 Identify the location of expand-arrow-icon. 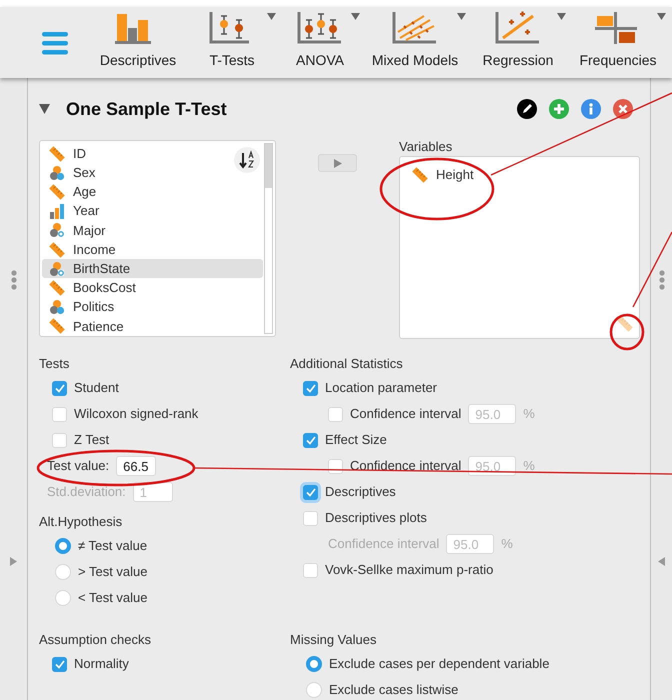
(13, 561).